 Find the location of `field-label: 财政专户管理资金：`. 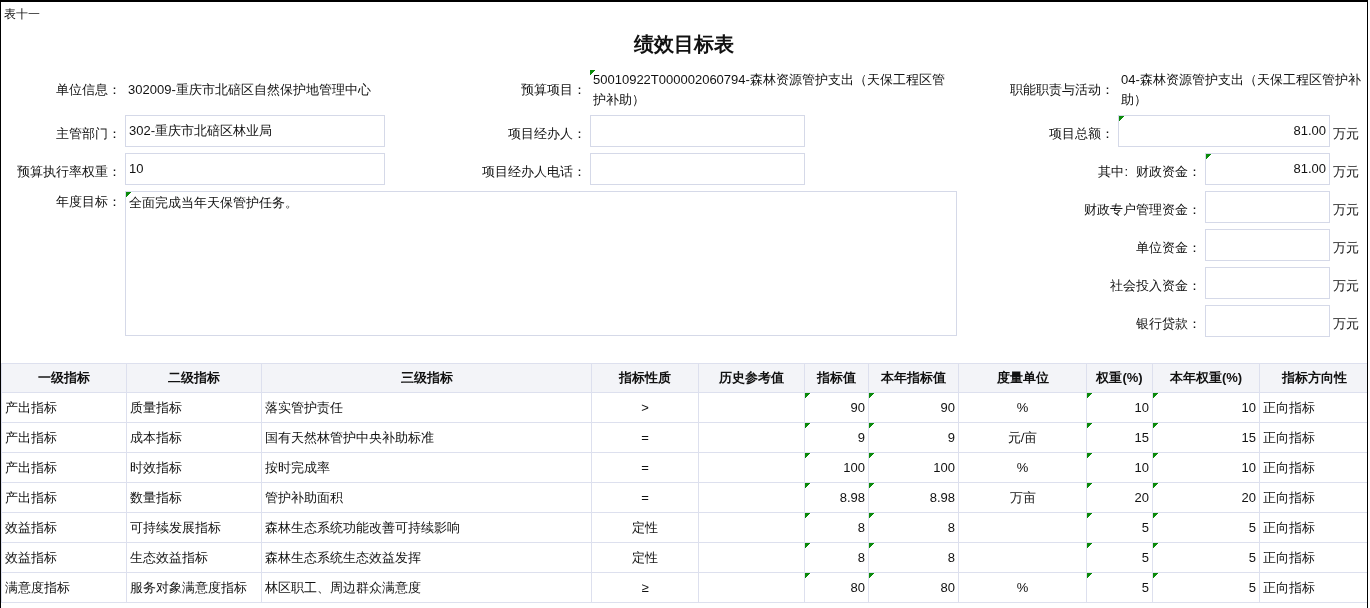

field-label: 财政专户管理资金： is located at coordinates (1143, 210).